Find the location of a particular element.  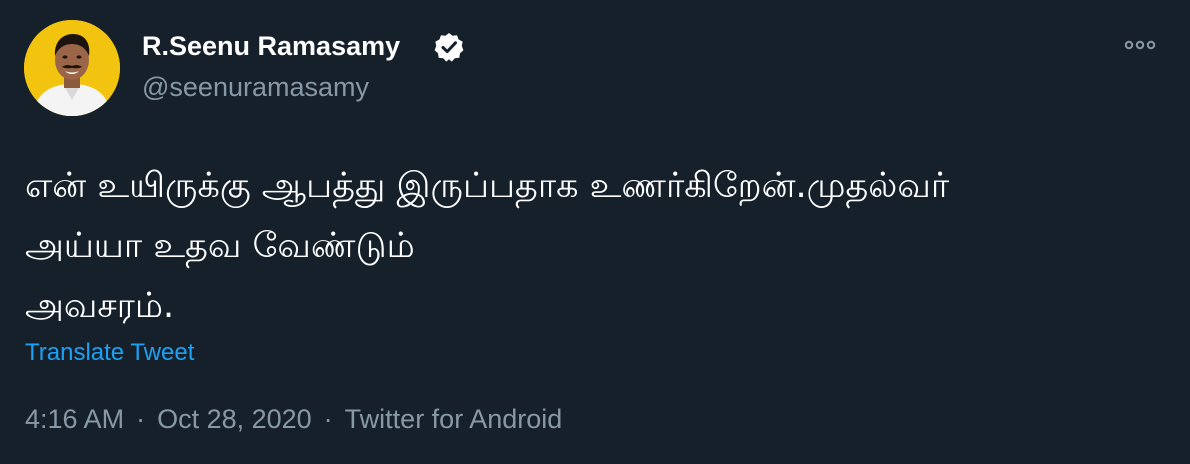

avatar-image is located at coordinates (72, 68).